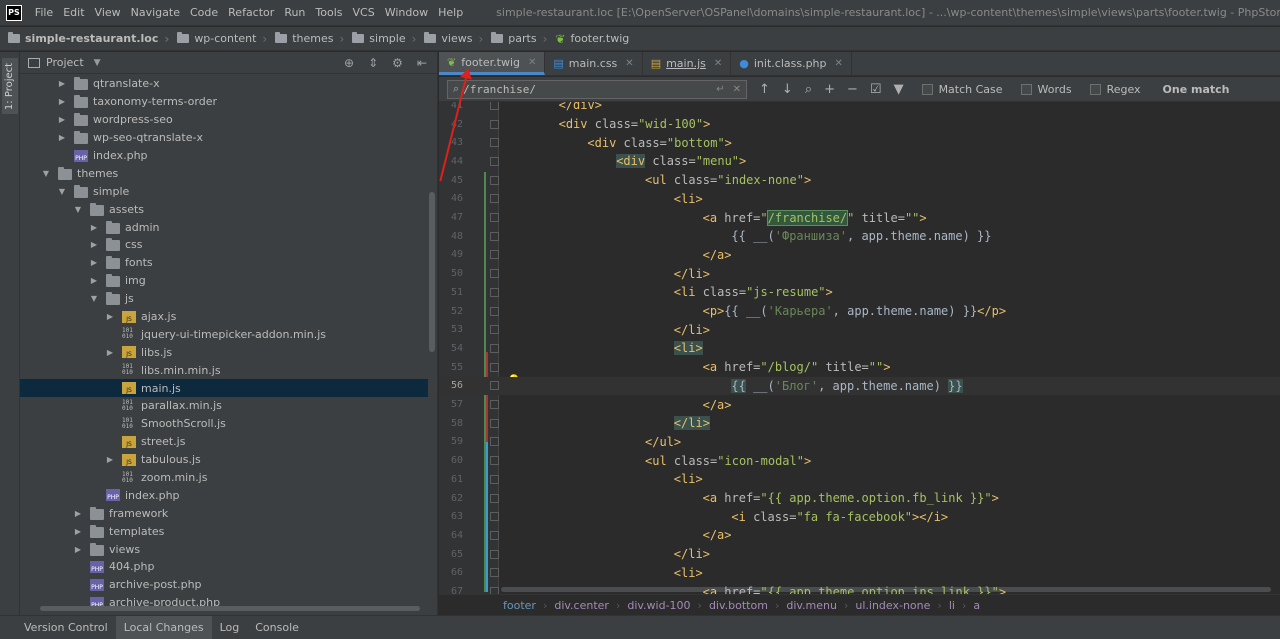 This screenshot has height=639, width=1280. What do you see at coordinates (364, 13) in the screenshot?
I see `menu-vcs: VCS` at bounding box center [364, 13].